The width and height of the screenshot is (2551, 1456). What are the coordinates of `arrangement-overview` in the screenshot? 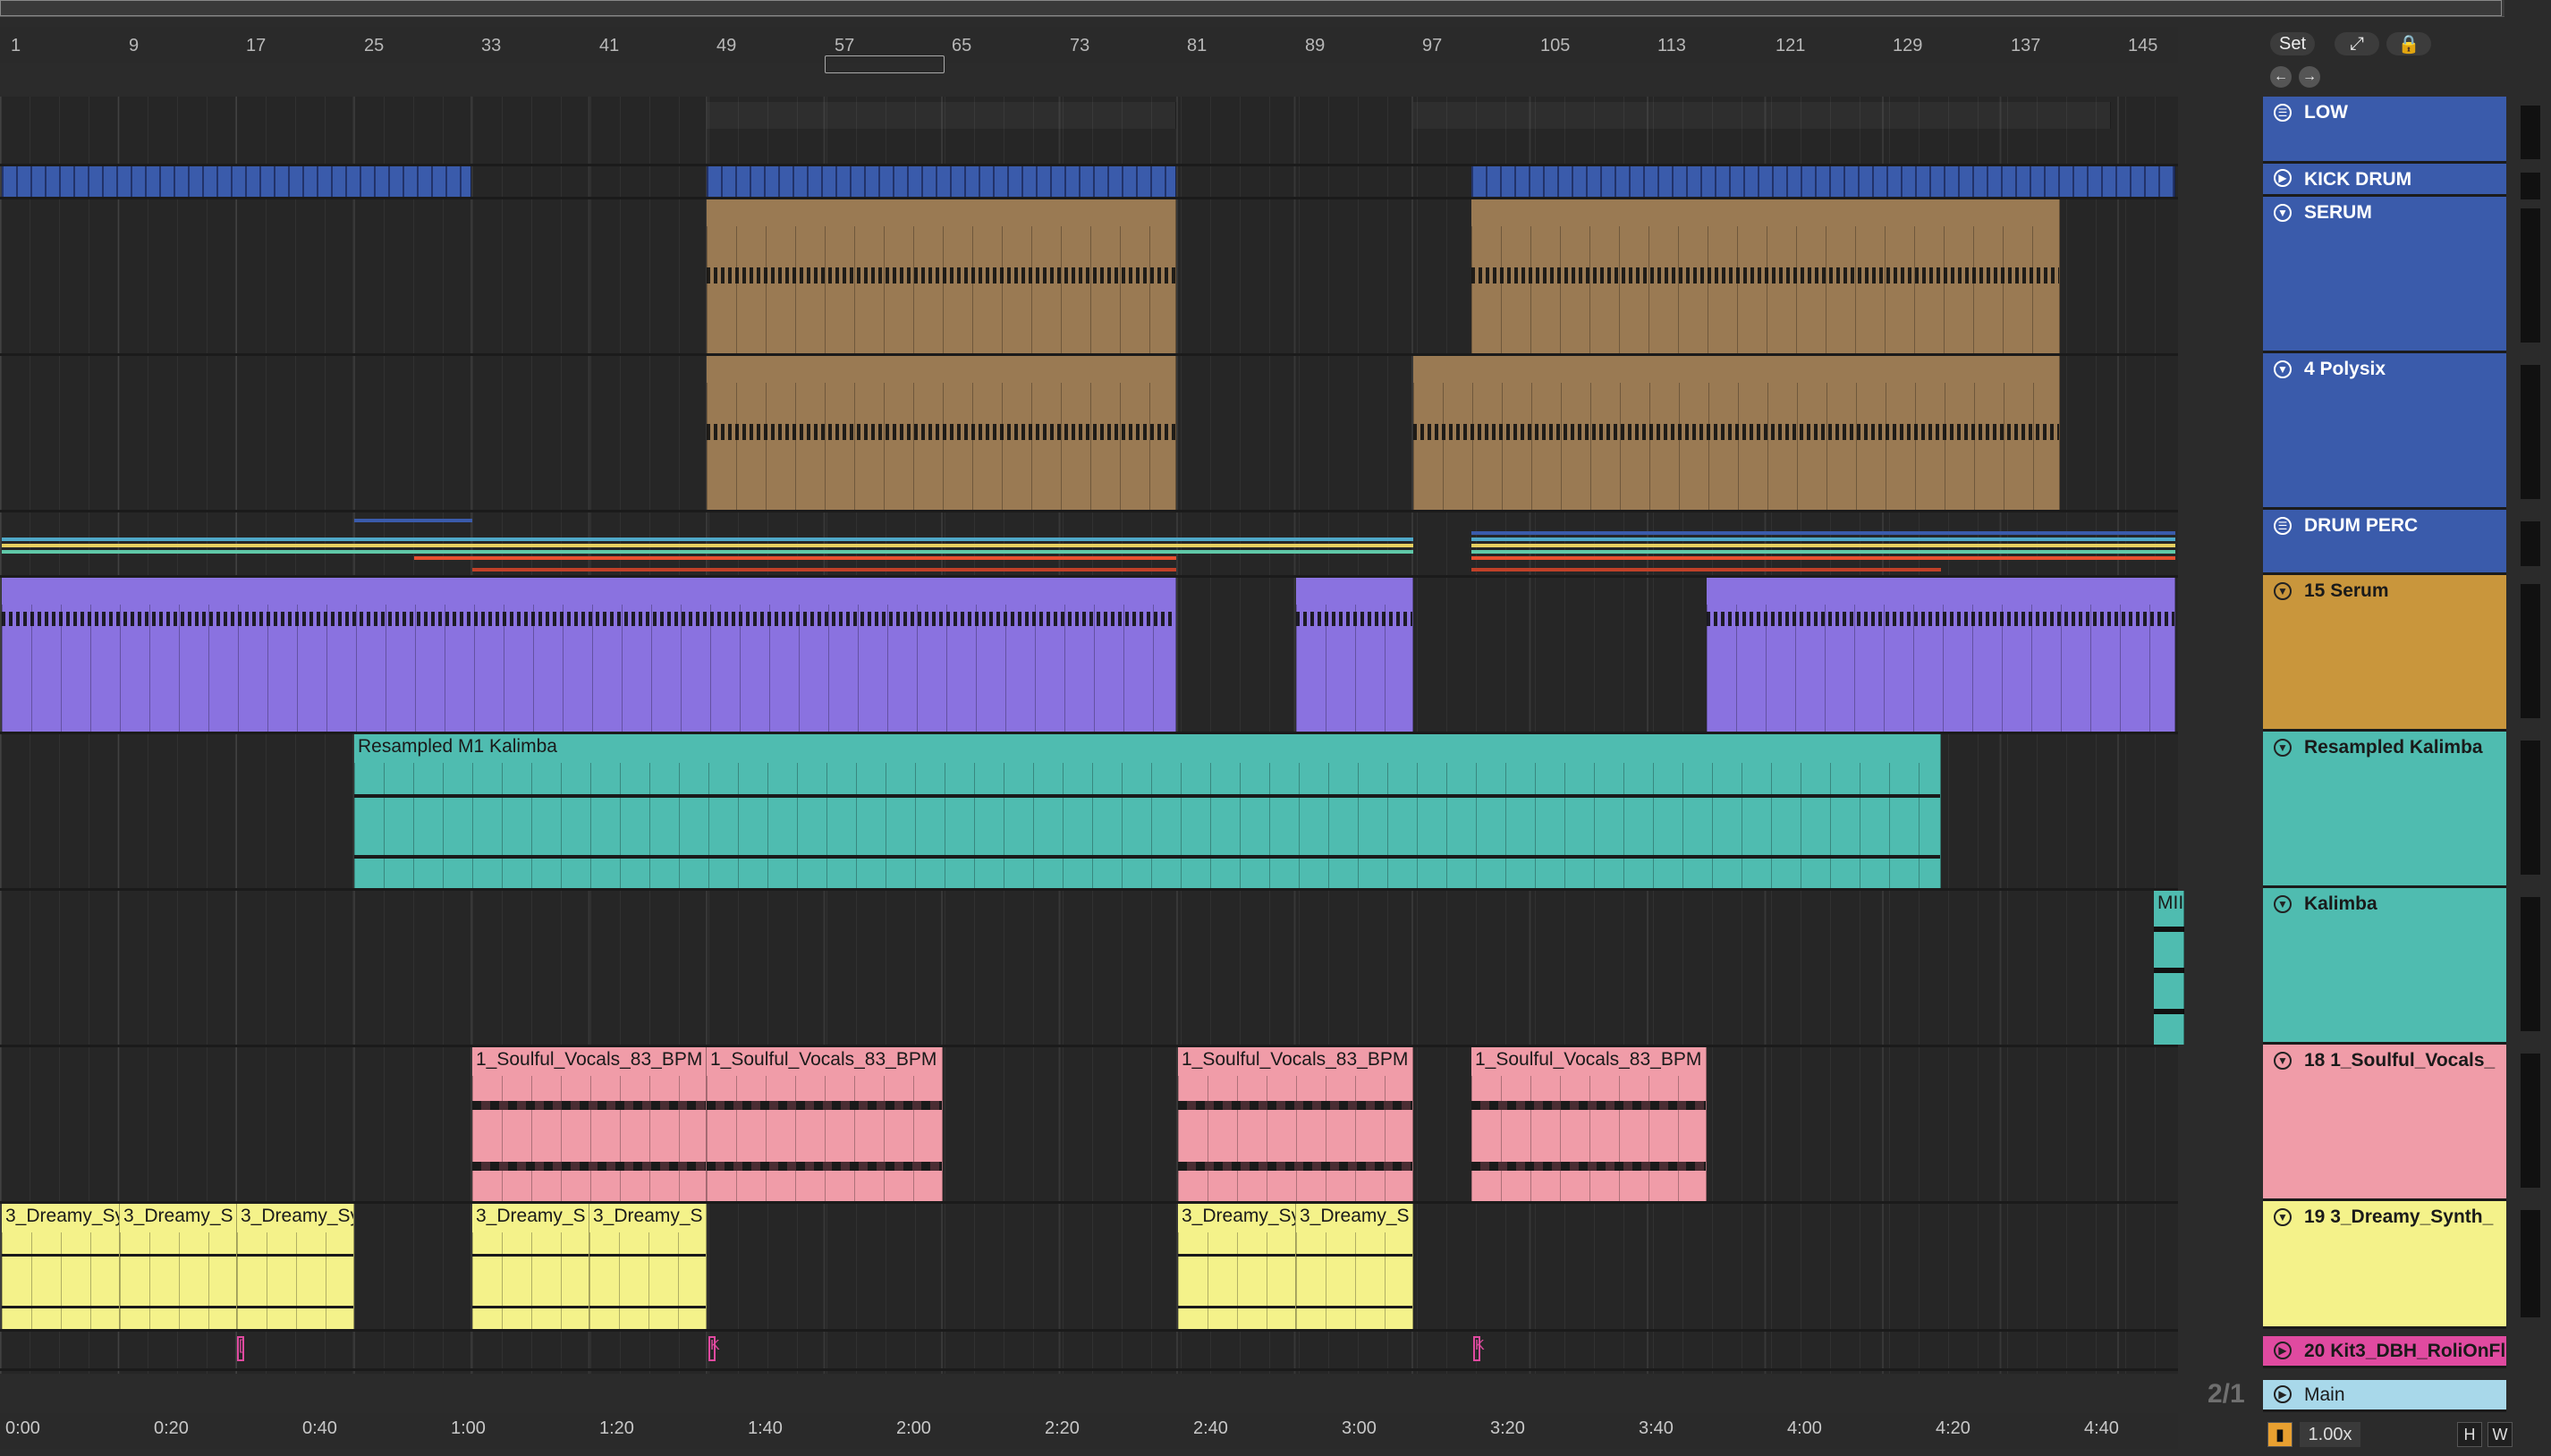 It's located at (1252, 8).